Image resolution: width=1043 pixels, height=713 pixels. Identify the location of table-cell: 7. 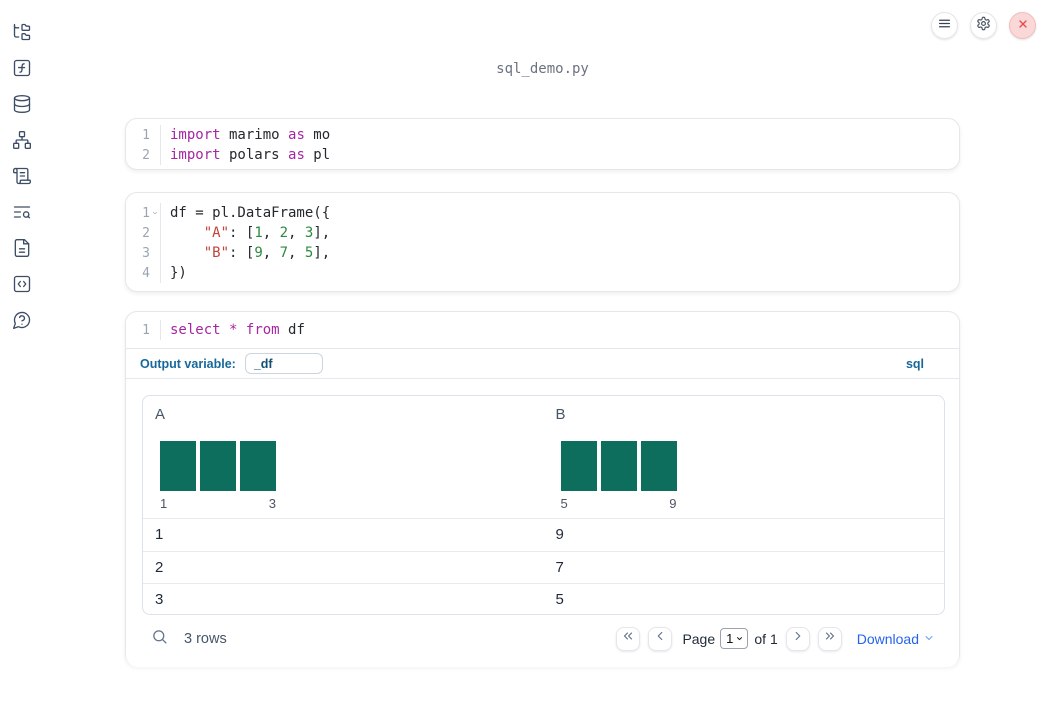
(559, 567).